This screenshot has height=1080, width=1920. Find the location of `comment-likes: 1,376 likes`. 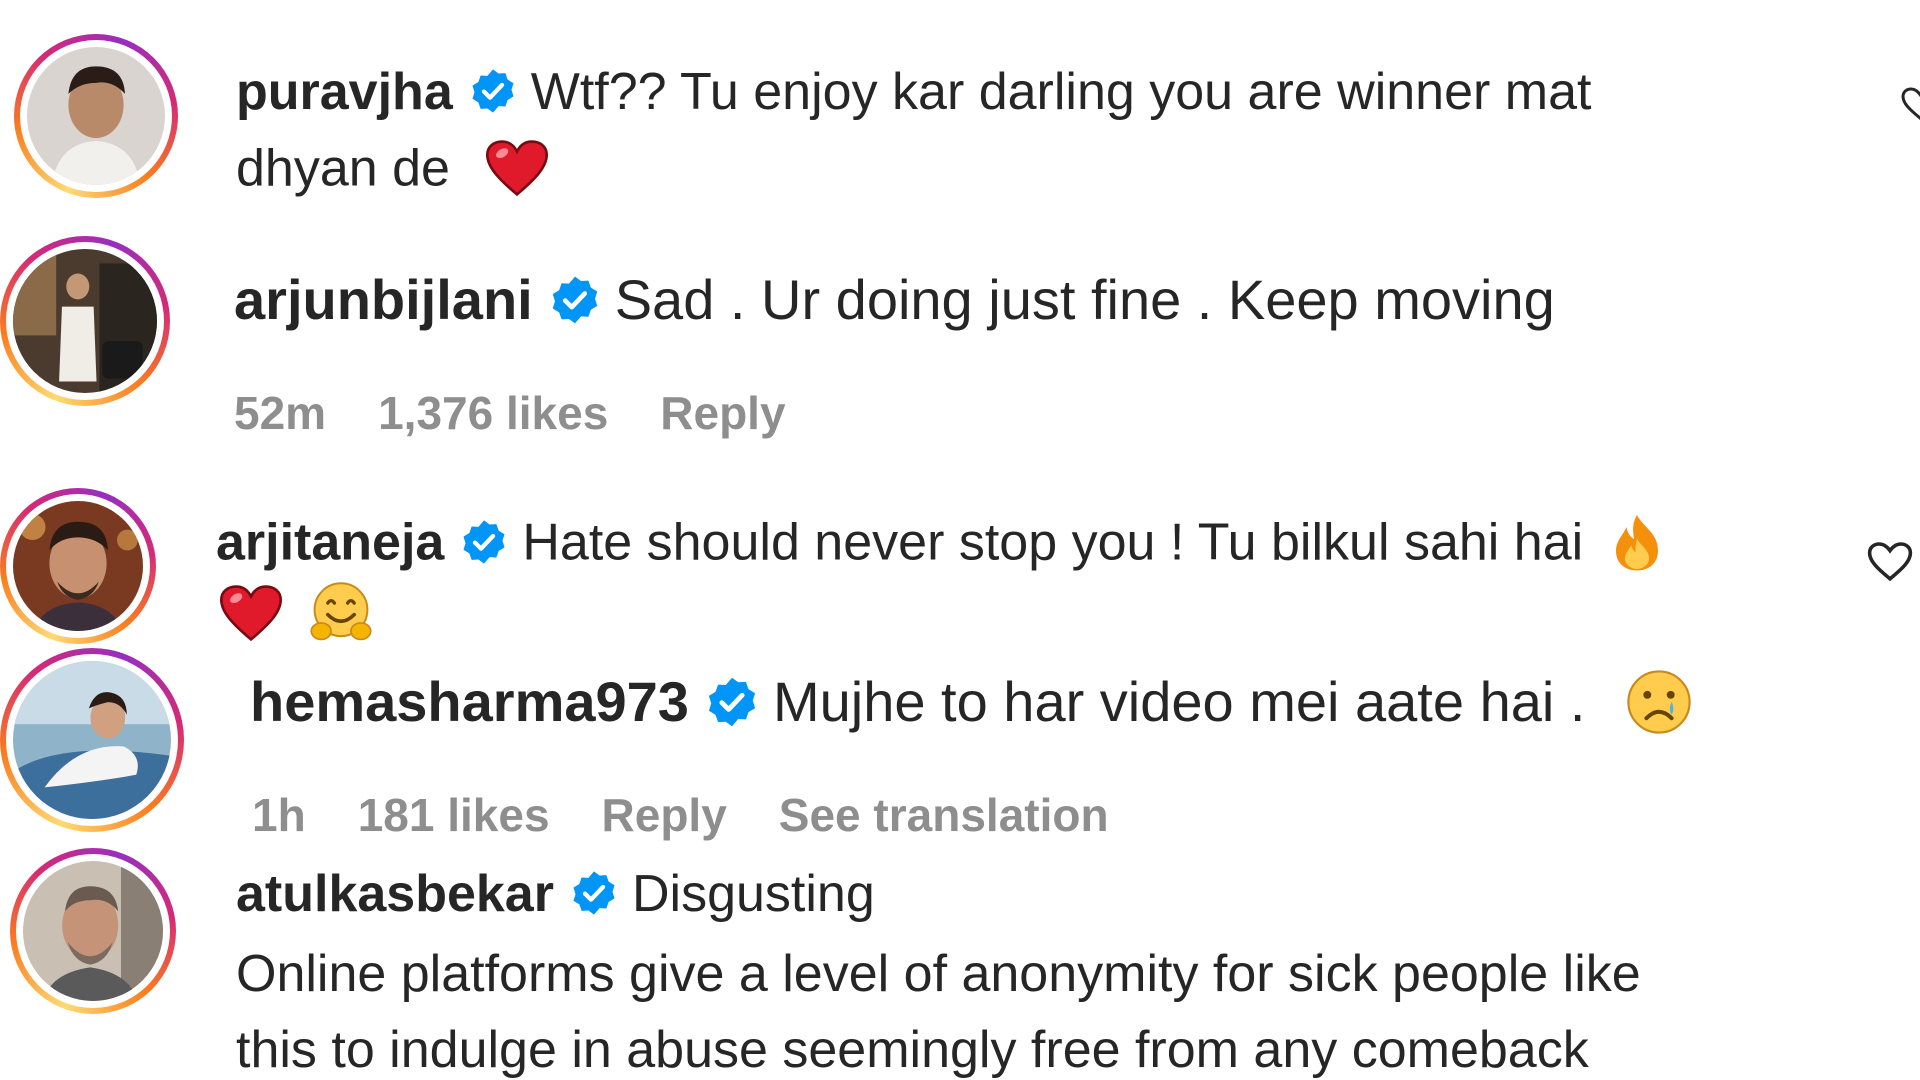

comment-likes: 1,376 likes is located at coordinates (493, 413).